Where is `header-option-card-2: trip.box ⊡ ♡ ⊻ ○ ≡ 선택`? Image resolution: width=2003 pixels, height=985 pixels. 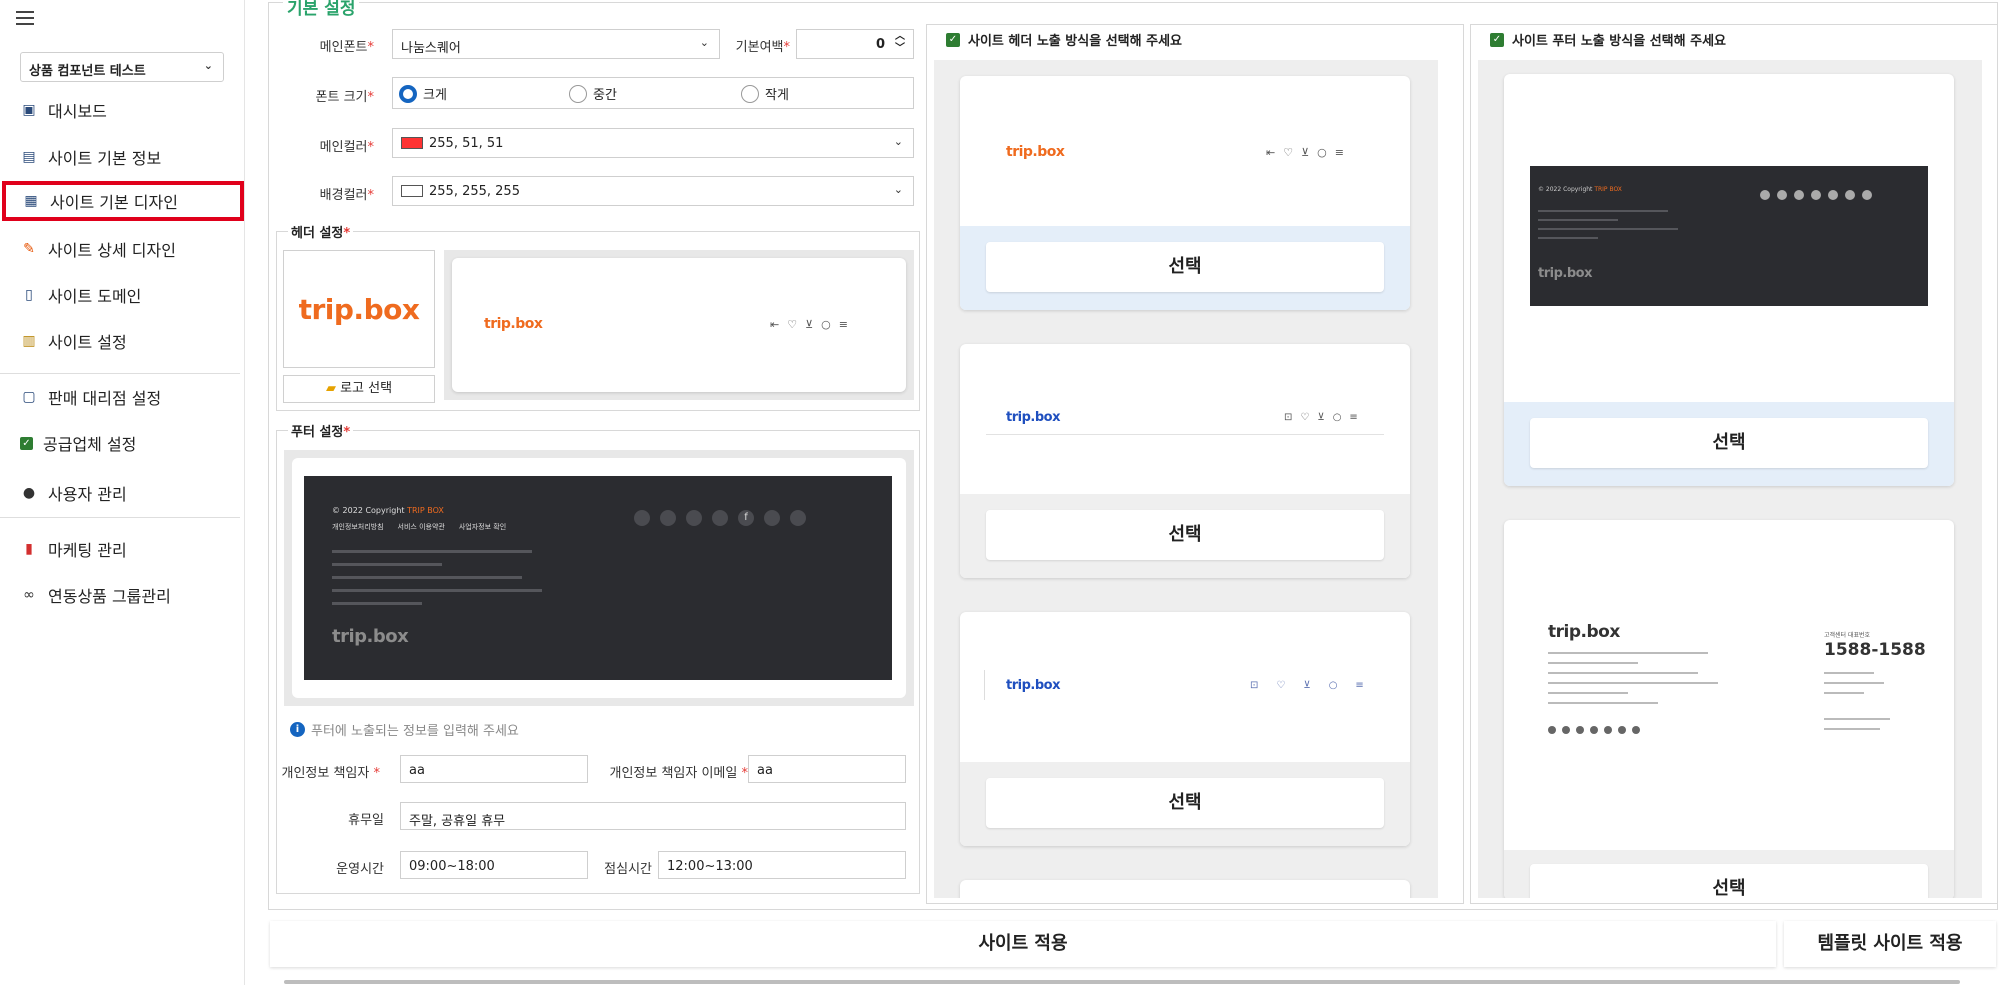
header-option-card-2: trip.box ⊡ ♡ ⊻ ○ ≡ 선택 is located at coordinates (1185, 461).